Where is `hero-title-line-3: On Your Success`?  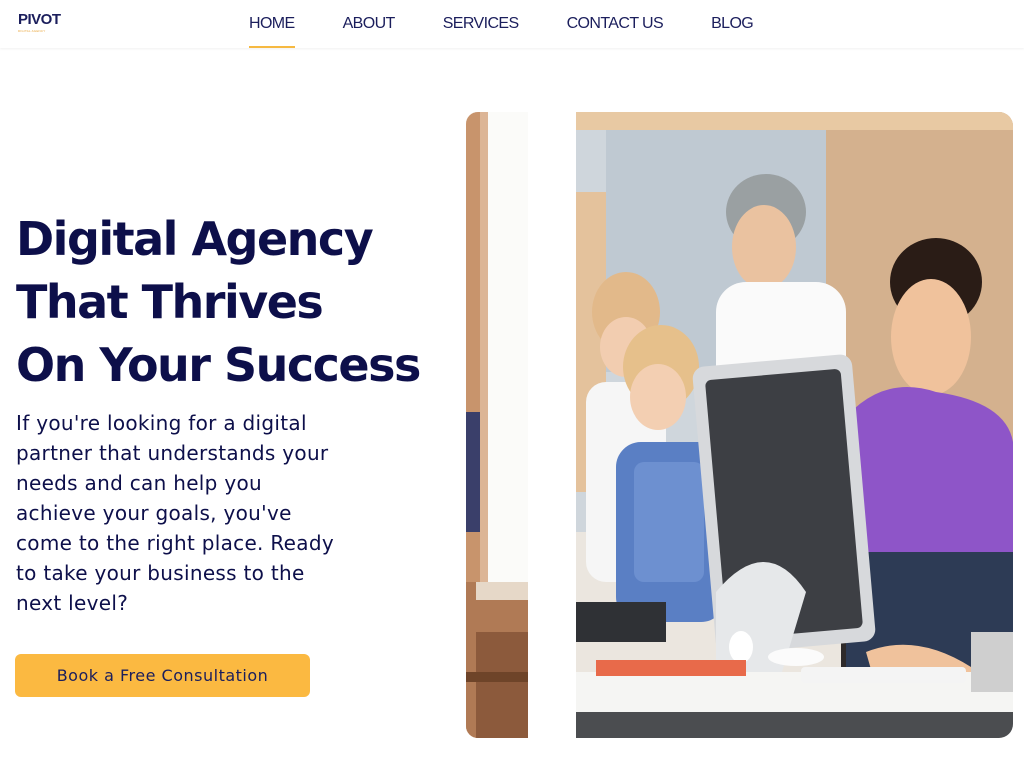 hero-title-line-3: On Your Success is located at coordinates (218, 365).